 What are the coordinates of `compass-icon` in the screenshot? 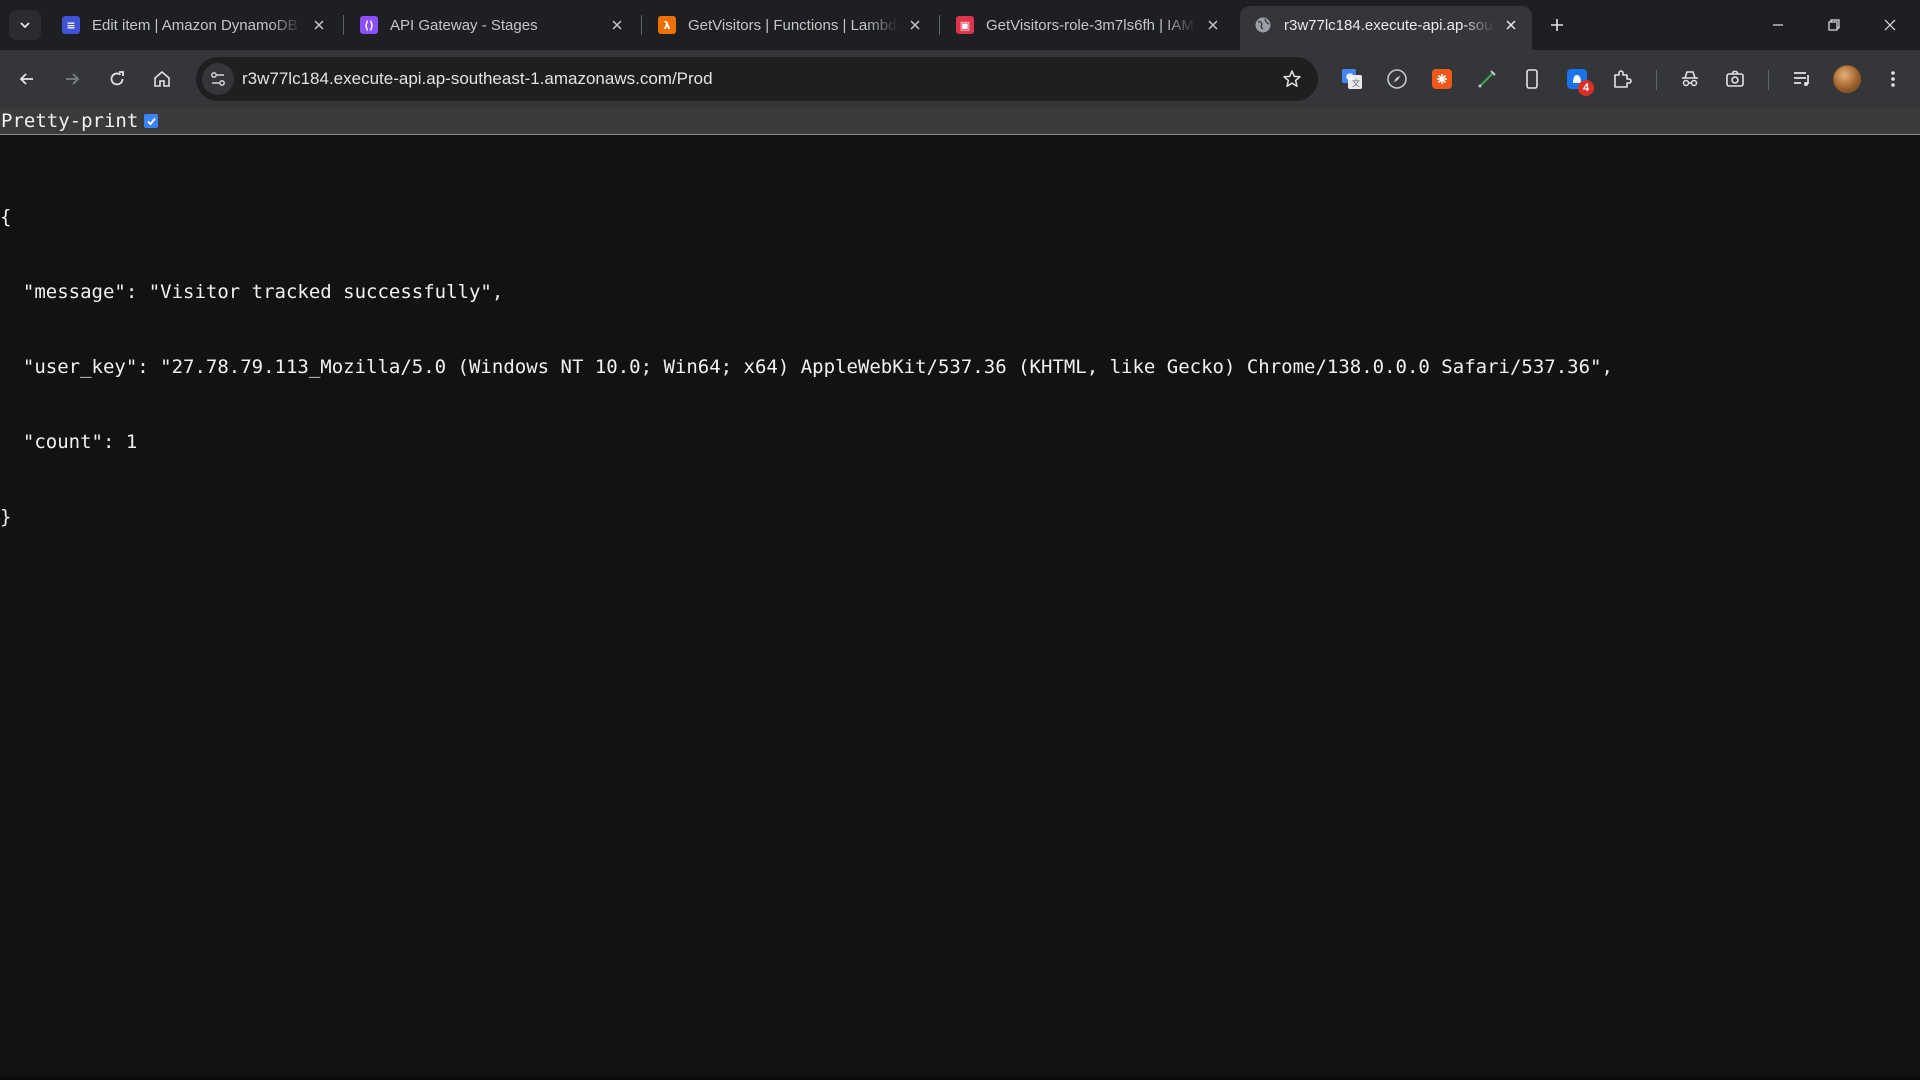 It's located at (1397, 79).